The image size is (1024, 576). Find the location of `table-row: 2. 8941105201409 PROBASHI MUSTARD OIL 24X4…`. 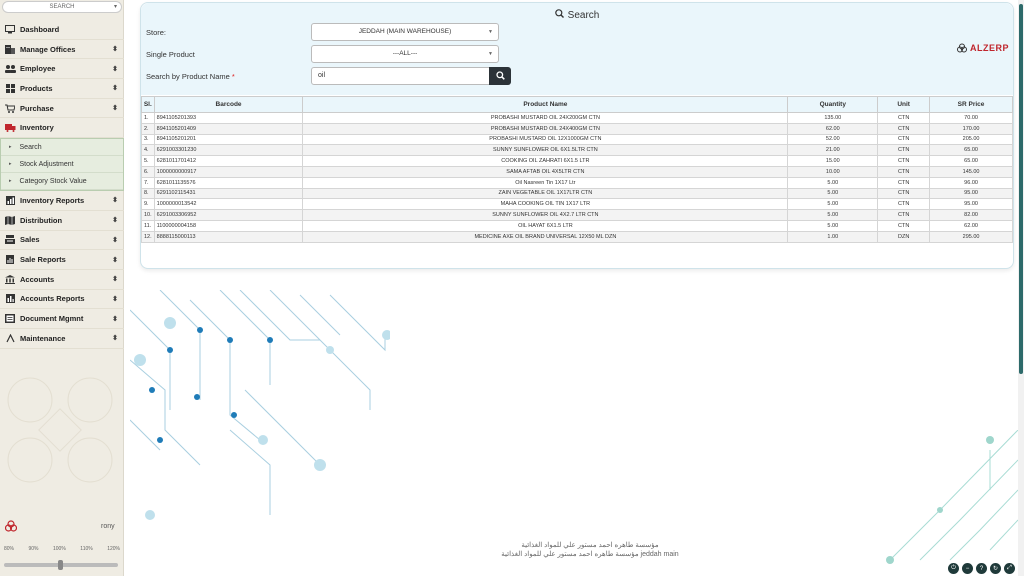

table-row: 2. 8941105201409 PROBASHI MUSTARD OIL 24X4… is located at coordinates (577, 128).